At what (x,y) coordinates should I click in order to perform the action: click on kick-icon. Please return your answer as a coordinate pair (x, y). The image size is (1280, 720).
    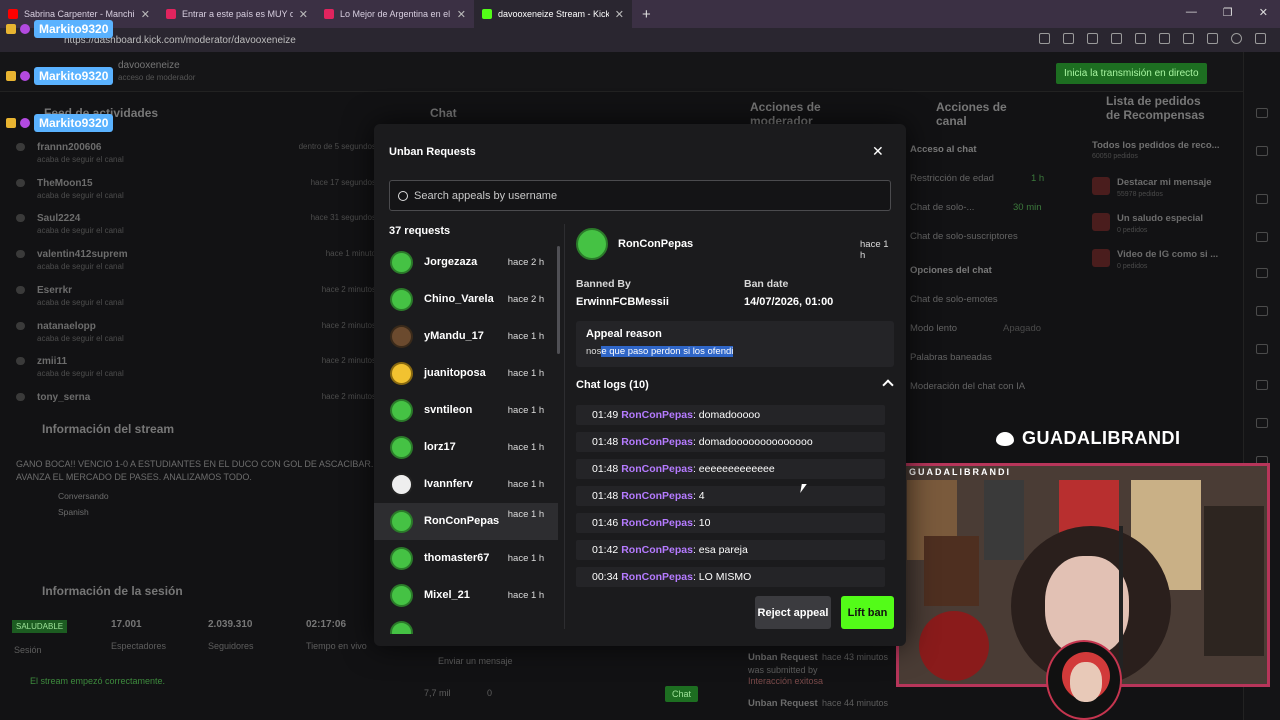
    Looking at the image, I should click on (487, 14).